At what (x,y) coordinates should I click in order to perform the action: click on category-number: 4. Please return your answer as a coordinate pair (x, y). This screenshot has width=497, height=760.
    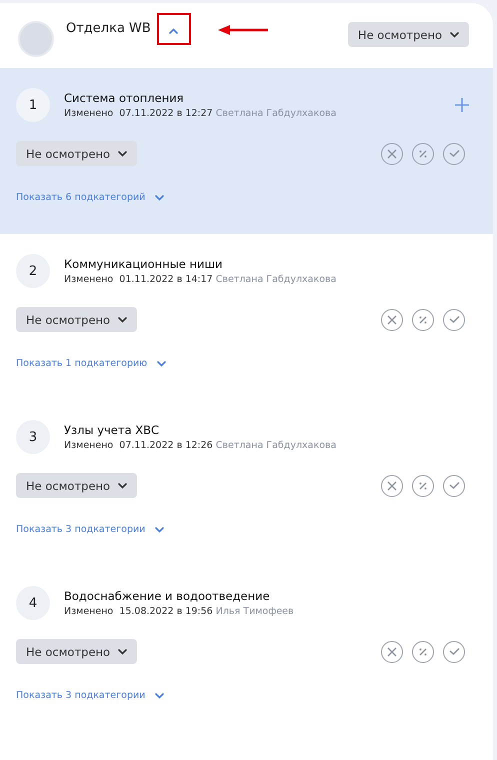
    Looking at the image, I should click on (33, 603).